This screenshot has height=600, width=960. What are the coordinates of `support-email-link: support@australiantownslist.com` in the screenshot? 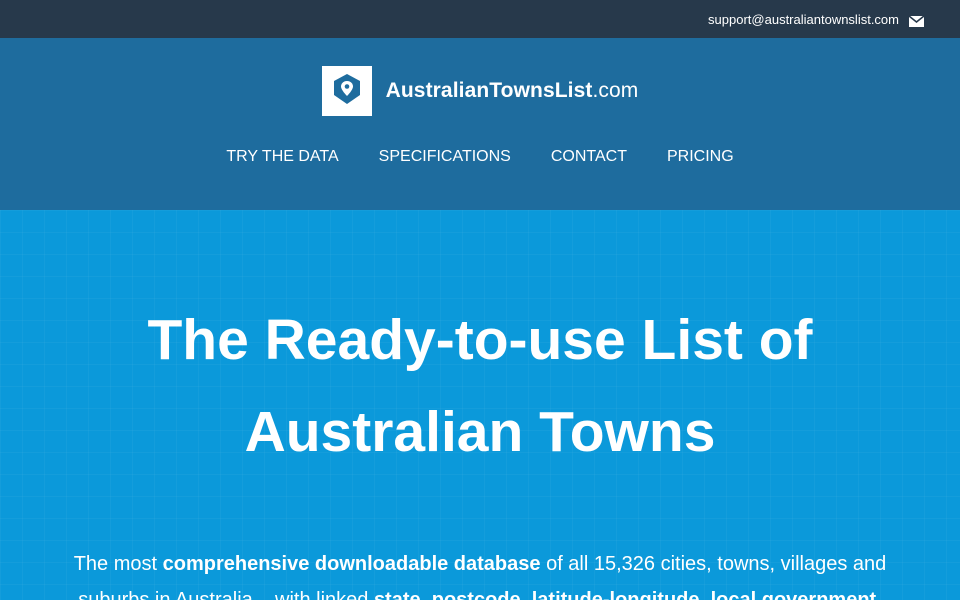 It's located at (803, 19).